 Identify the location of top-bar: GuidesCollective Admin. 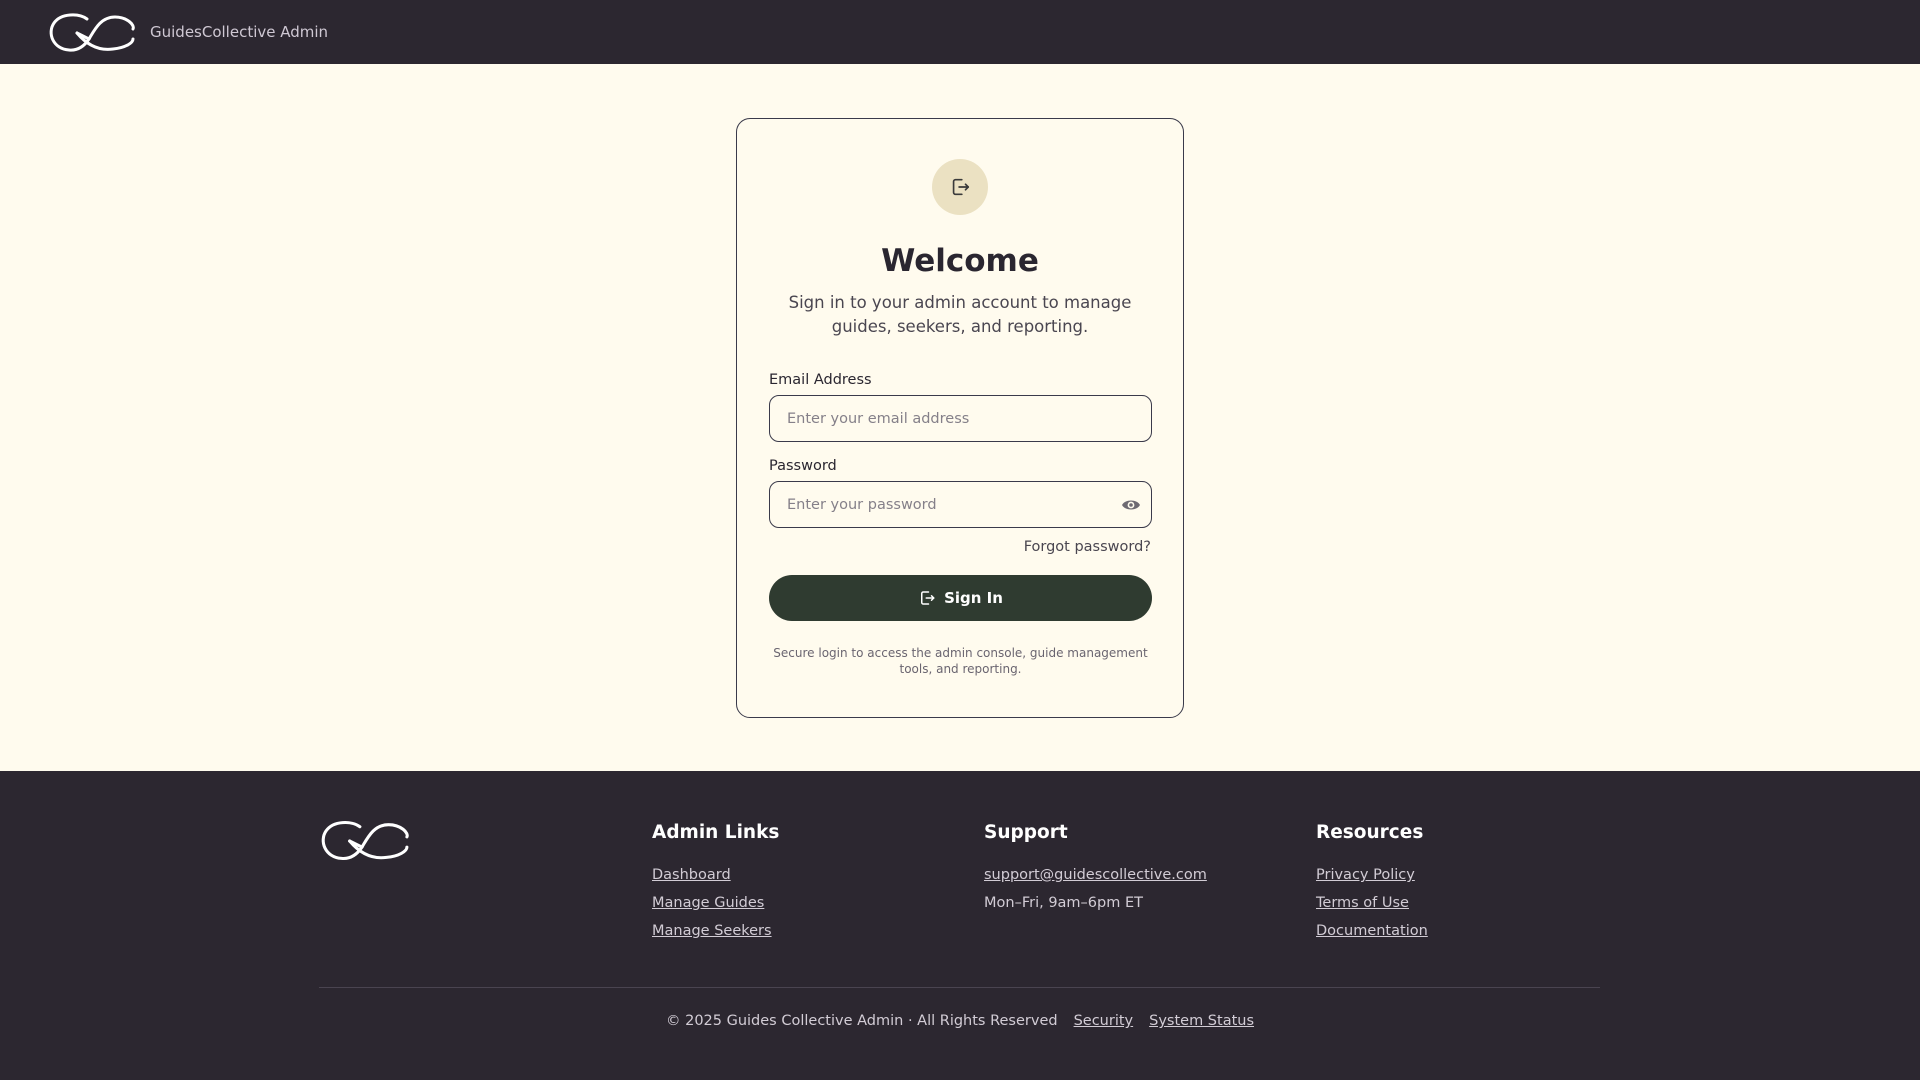
(960, 32).